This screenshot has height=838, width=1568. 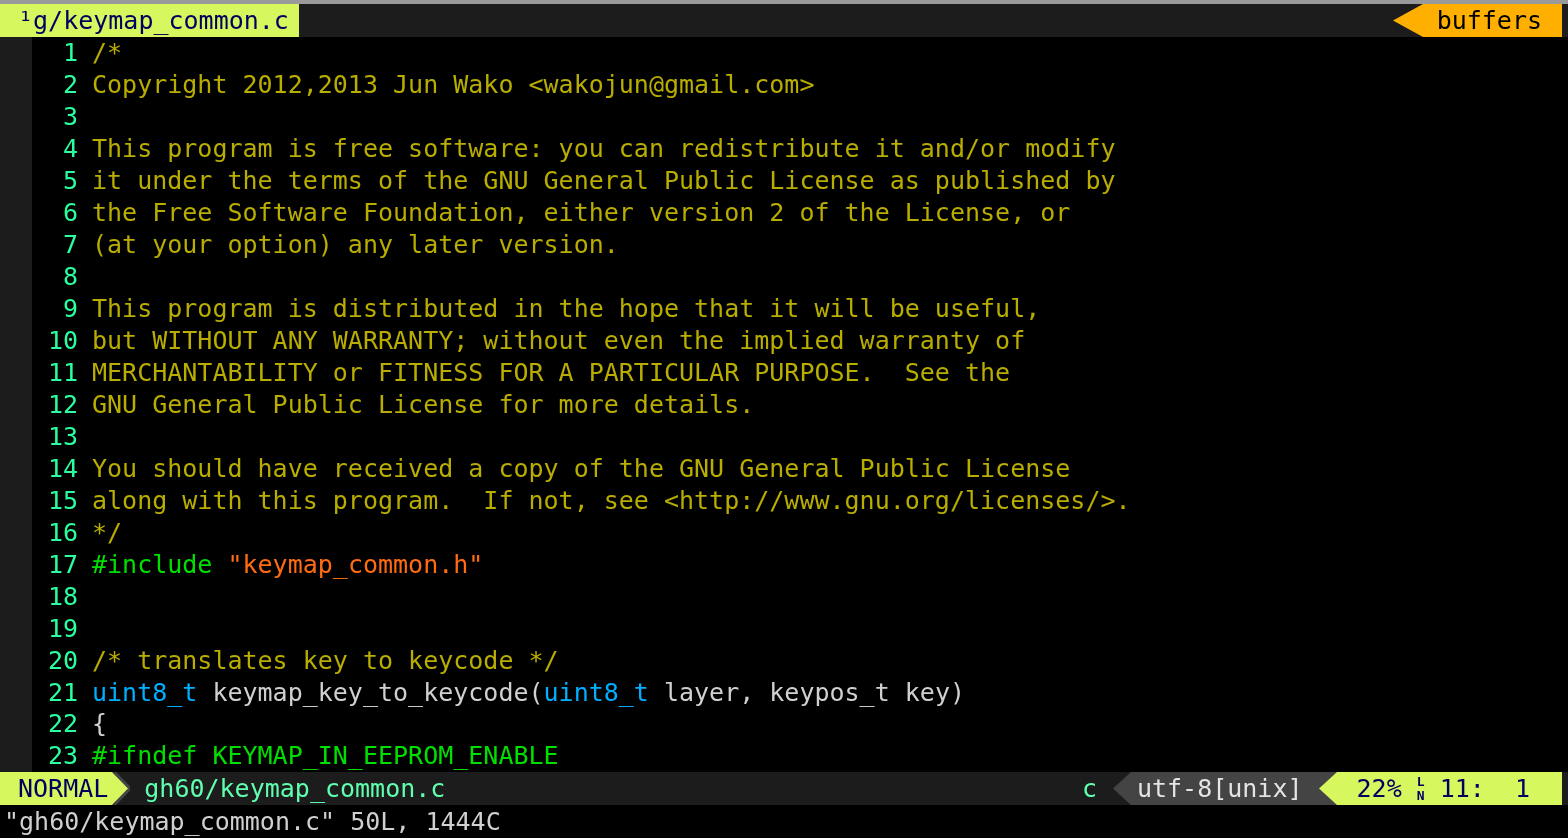 I want to click on line-number: 12, so click(x=62, y=404).